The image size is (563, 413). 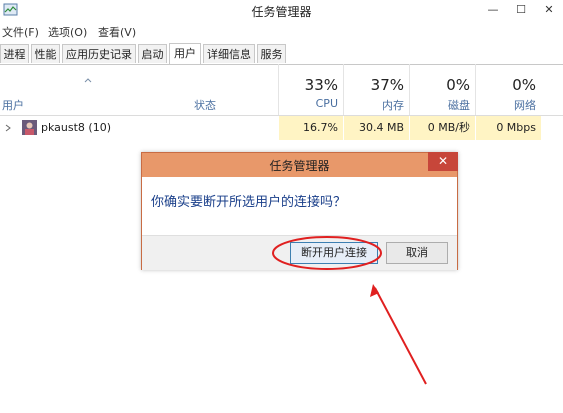 I want to click on dialog-footer: 断开用户连接 取消, so click(x=299, y=252).